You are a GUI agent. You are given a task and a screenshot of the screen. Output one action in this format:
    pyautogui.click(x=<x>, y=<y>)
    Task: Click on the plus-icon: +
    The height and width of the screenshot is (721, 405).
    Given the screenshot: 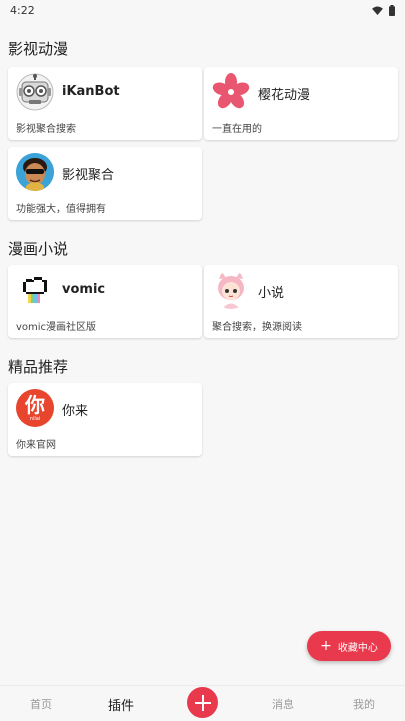 What is the action you would take?
    pyautogui.click(x=326, y=646)
    